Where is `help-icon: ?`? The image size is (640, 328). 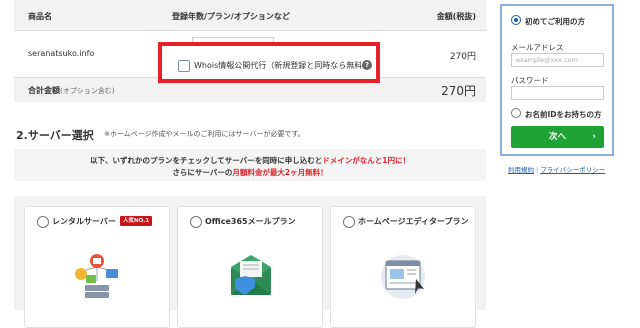 help-icon: ? is located at coordinates (367, 65).